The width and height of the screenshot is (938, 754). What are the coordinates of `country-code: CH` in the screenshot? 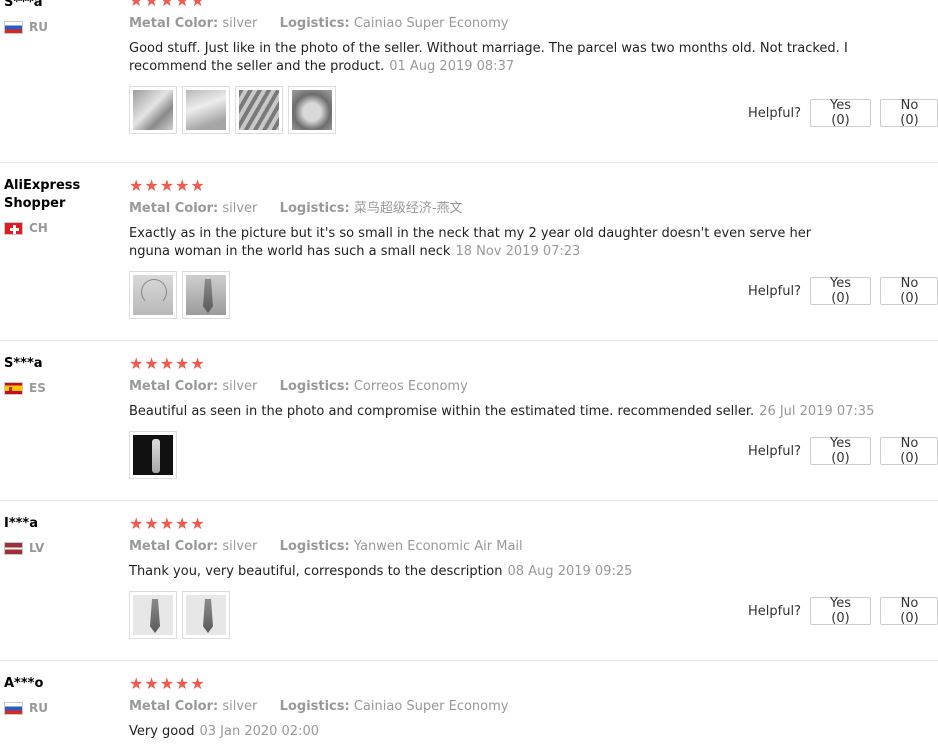 It's located at (38, 228).